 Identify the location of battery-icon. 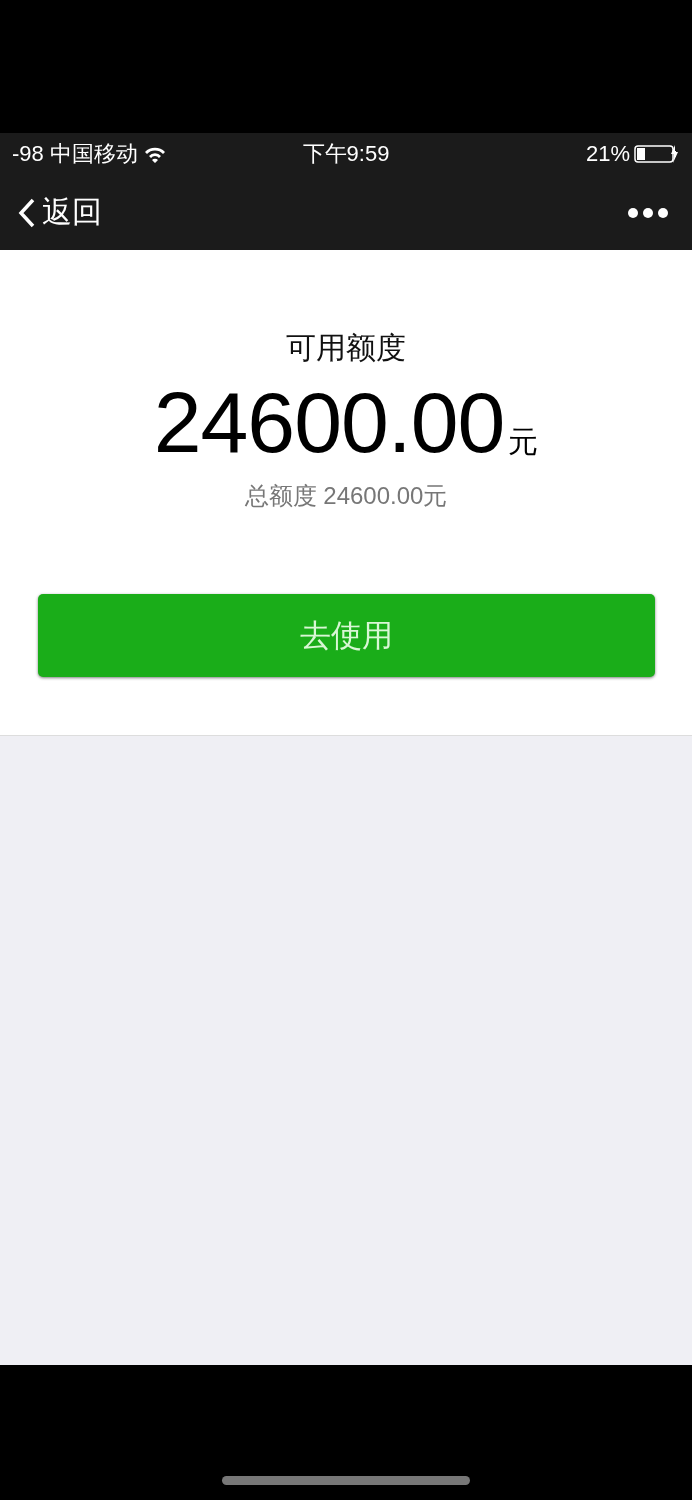
(657, 154).